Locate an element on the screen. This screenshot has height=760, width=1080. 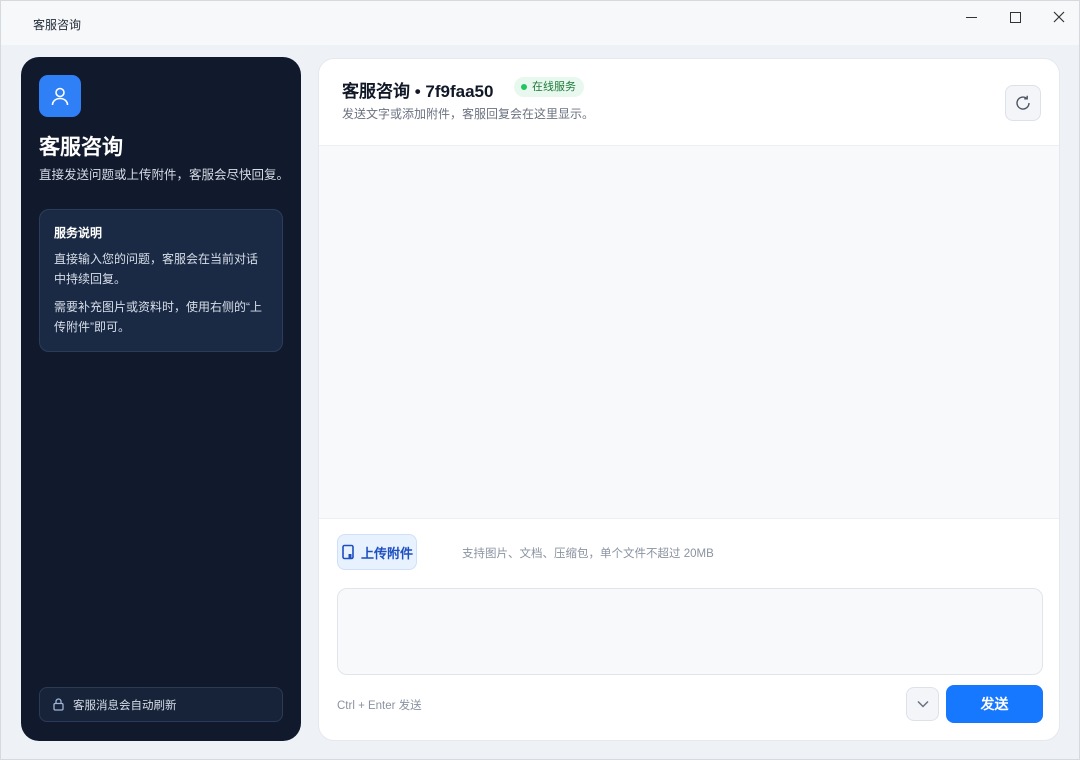
close-button is located at coordinates (1058, 17).